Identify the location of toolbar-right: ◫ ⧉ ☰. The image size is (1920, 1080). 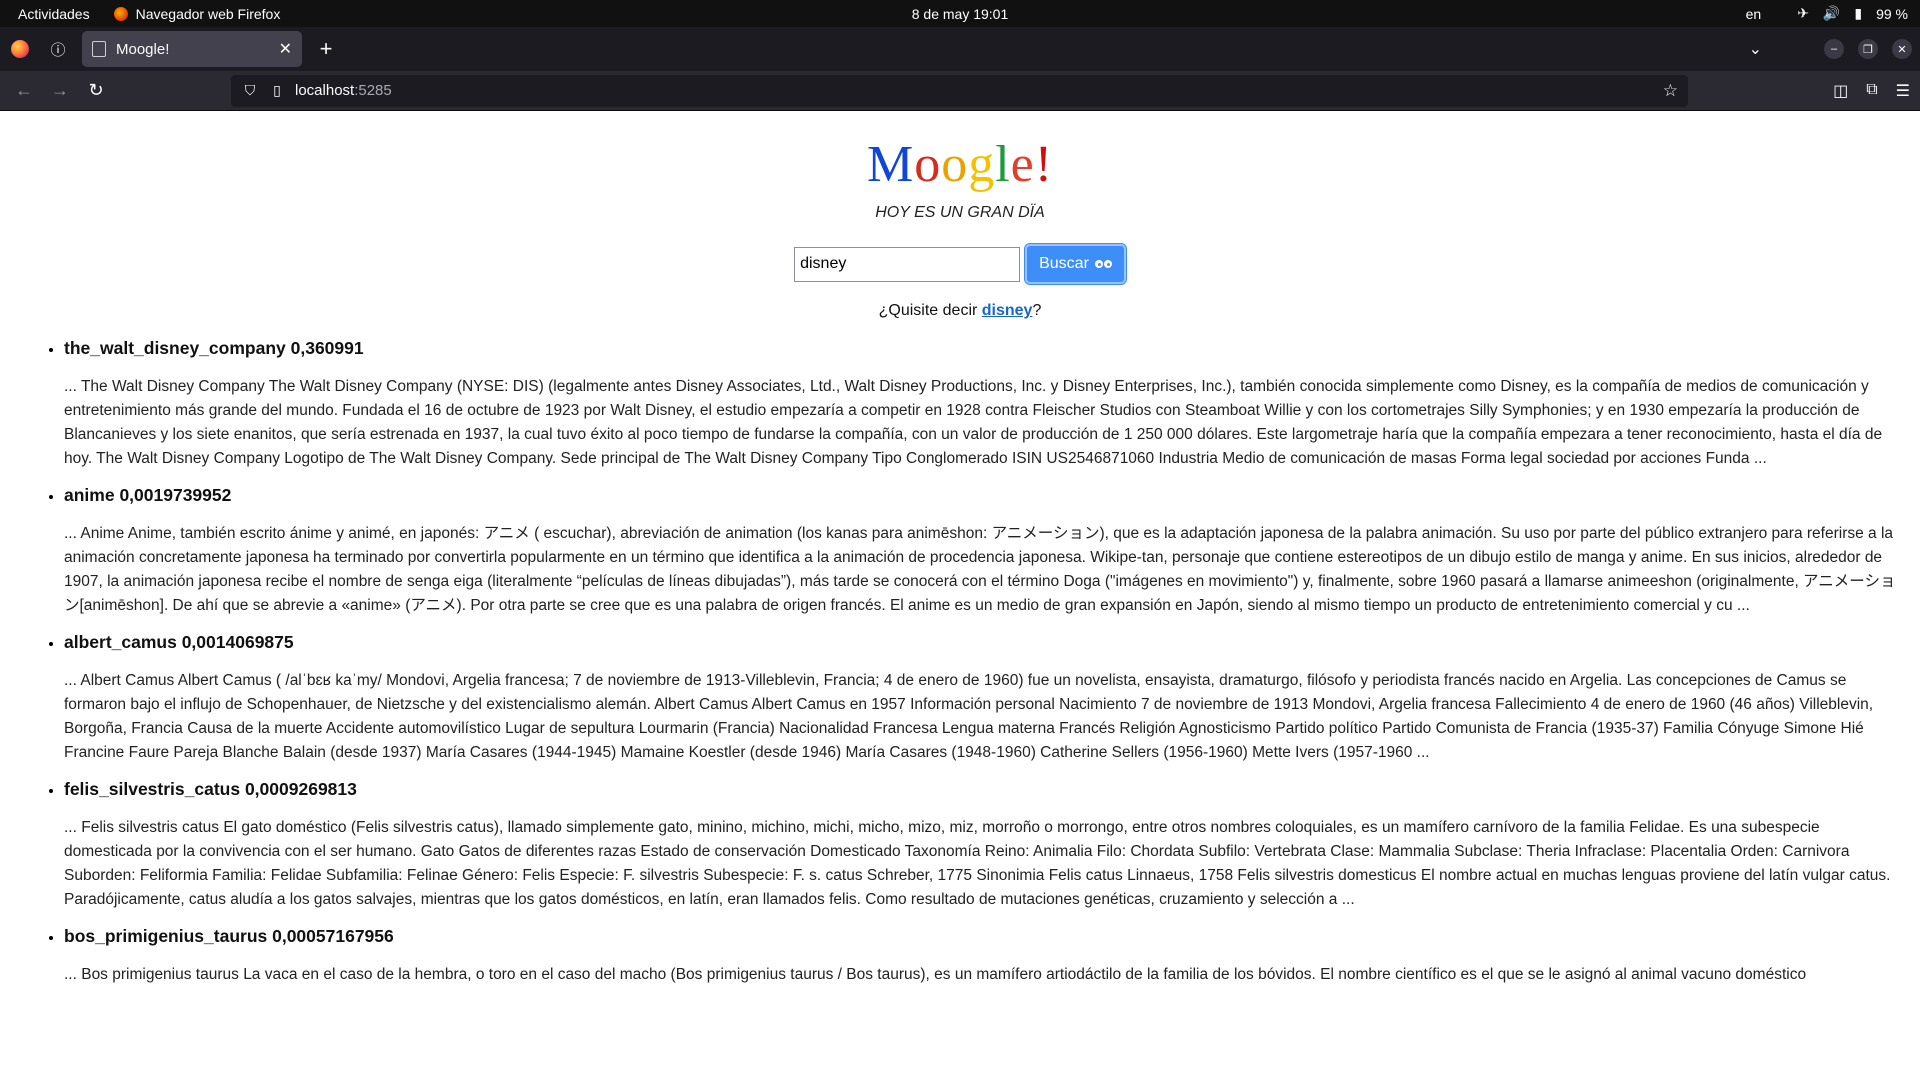
(1871, 91).